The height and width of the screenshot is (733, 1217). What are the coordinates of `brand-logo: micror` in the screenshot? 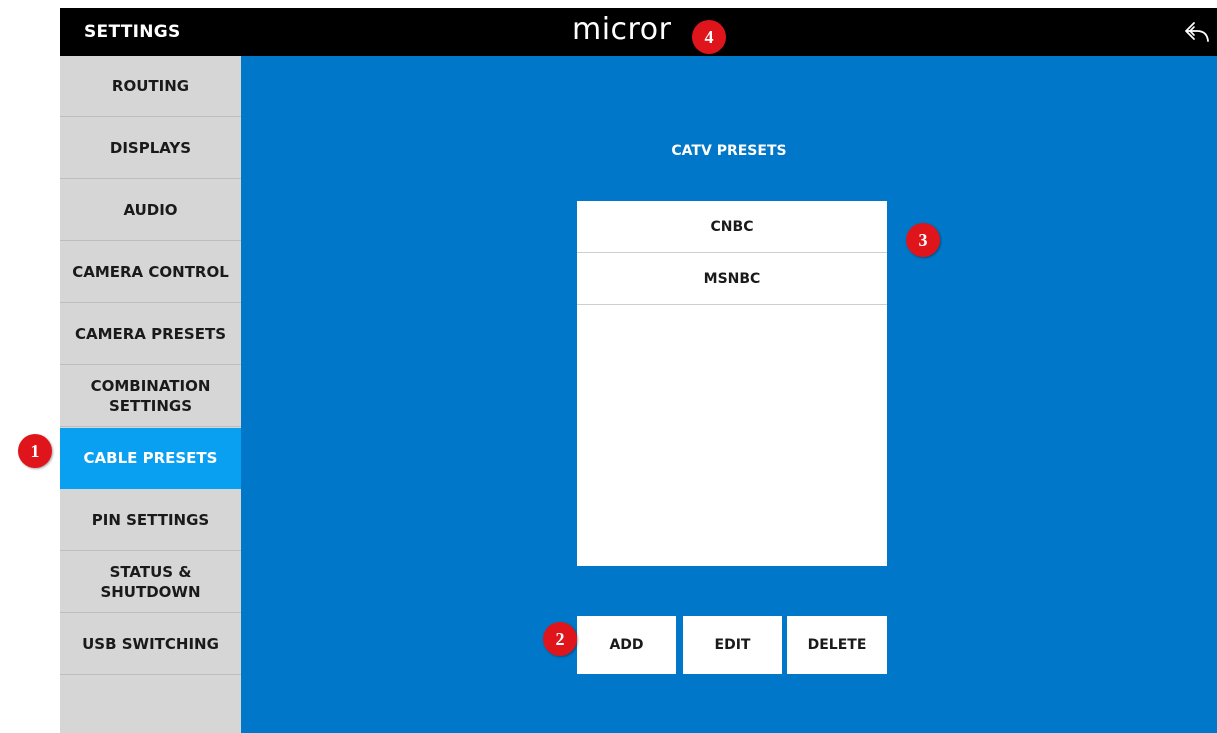 It's located at (622, 29).